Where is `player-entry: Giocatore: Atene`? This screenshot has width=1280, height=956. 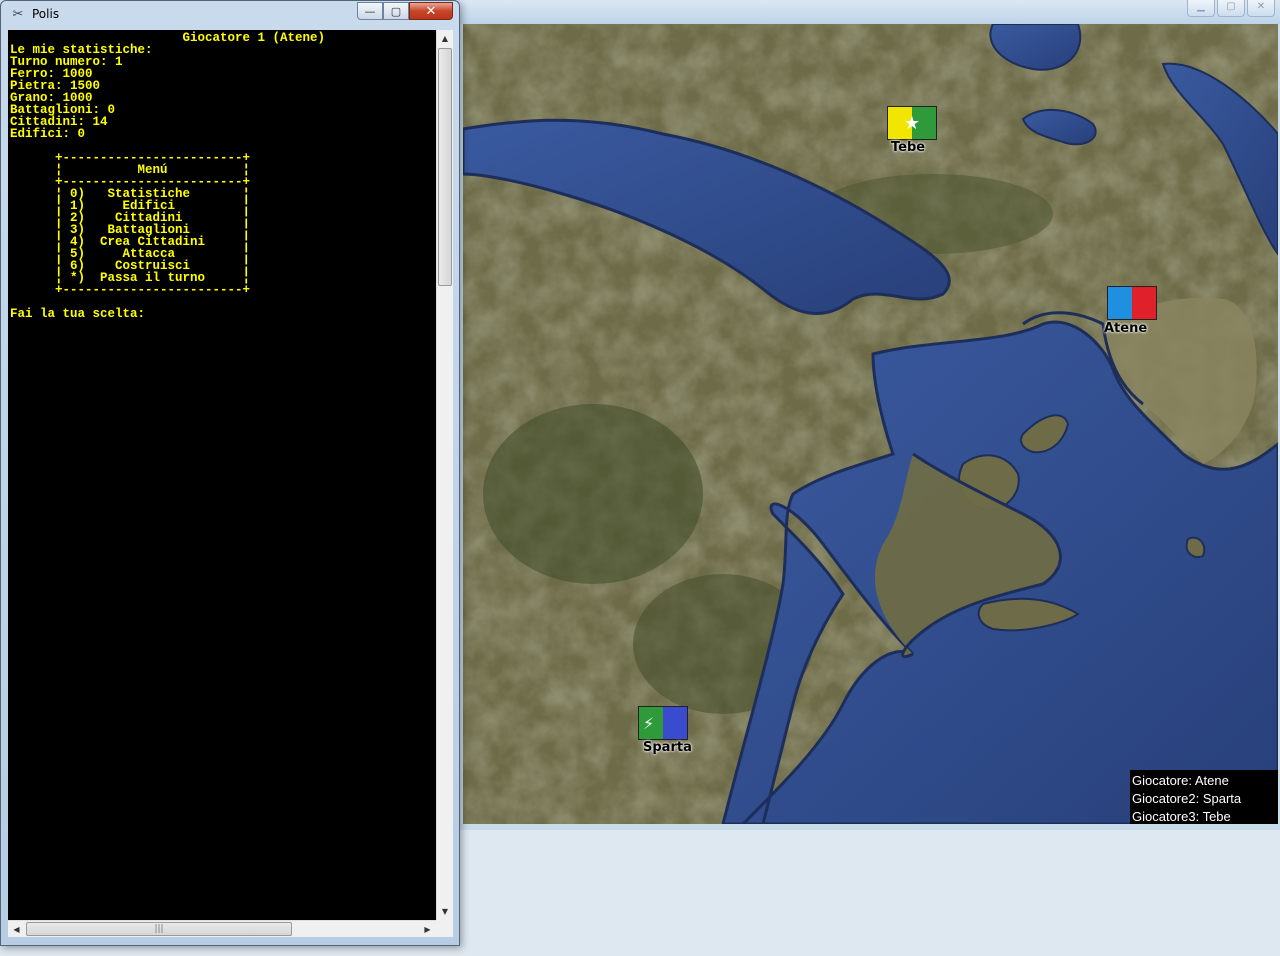
player-entry: Giocatore: Atene is located at coordinates (1180, 780).